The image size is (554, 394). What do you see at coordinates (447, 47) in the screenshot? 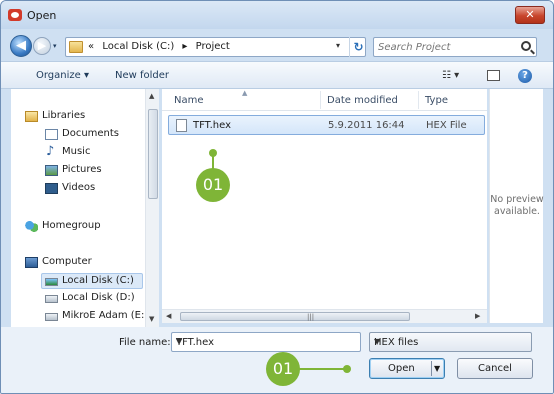
I see `search-input` at bounding box center [447, 47].